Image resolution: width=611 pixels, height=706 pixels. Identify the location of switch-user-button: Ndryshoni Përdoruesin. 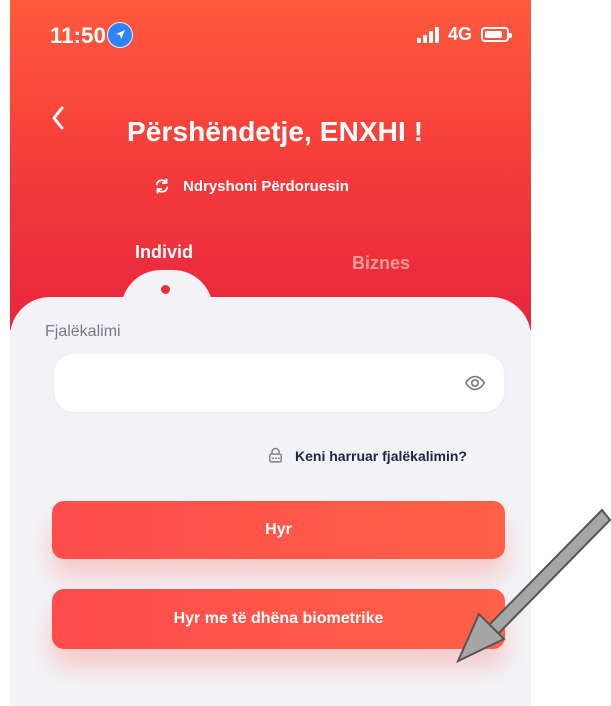
(251, 186).